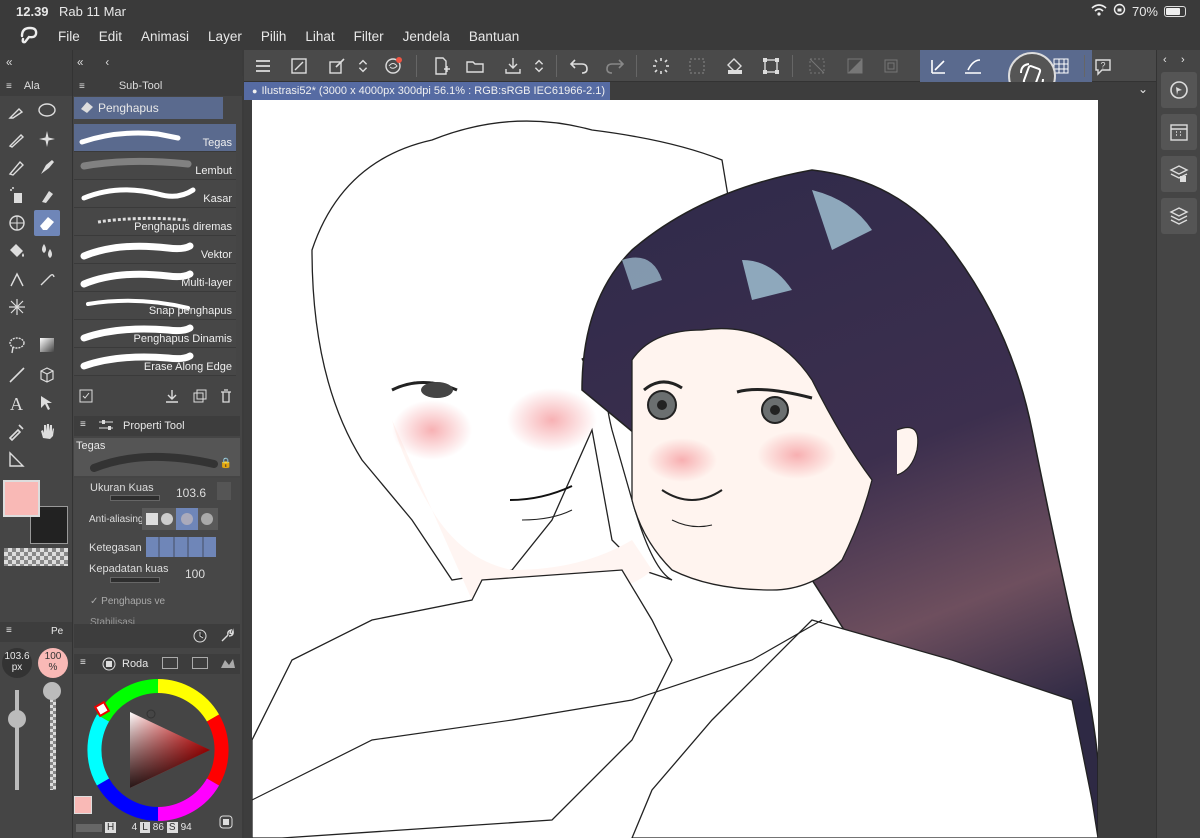 The width and height of the screenshot is (1200, 838). What do you see at coordinates (83, 805) in the screenshot?
I see `current-color-mini` at bounding box center [83, 805].